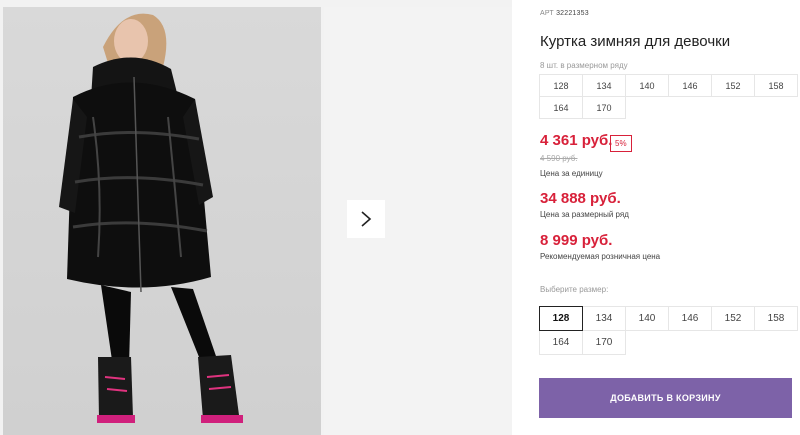 The width and height of the screenshot is (800, 435). What do you see at coordinates (561, 85) in the screenshot?
I see `pack-size-cell: 128` at bounding box center [561, 85].